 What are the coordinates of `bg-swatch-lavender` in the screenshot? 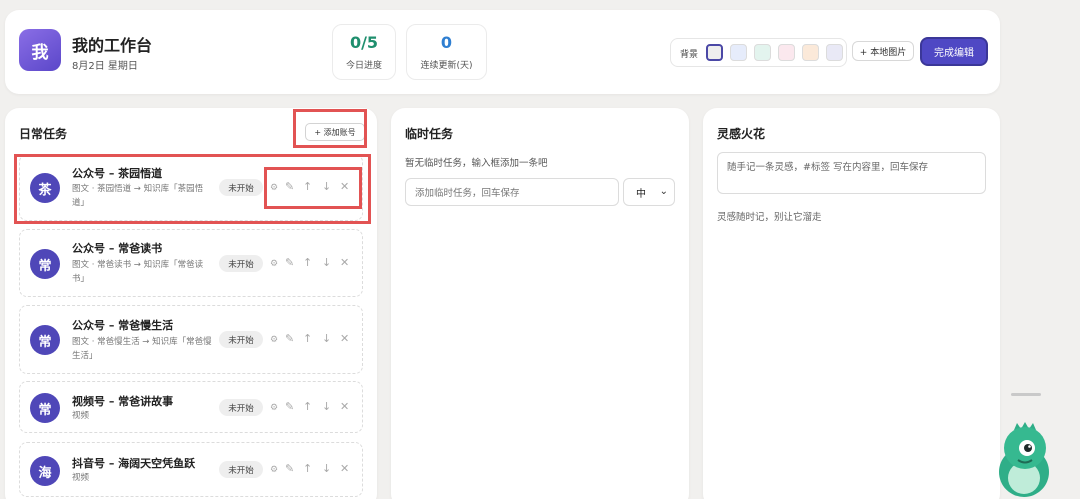 It's located at (834, 52).